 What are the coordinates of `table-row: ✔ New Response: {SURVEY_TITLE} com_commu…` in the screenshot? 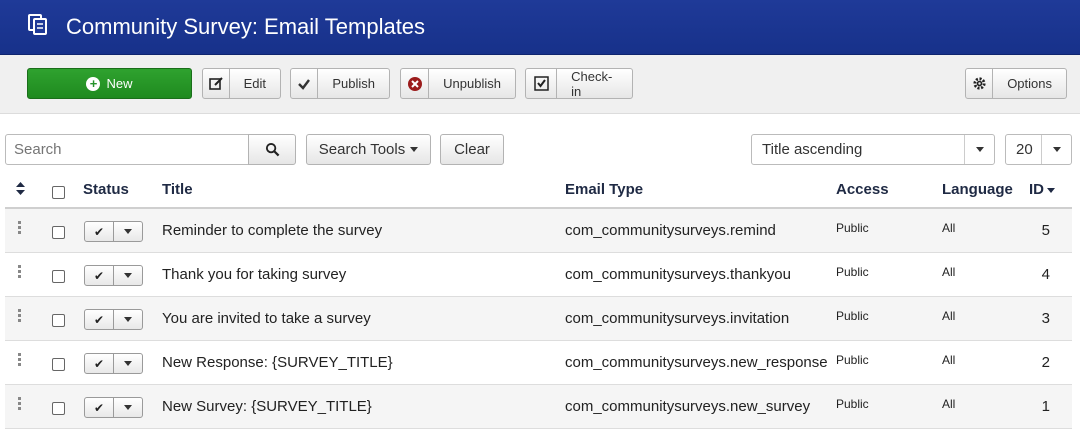 It's located at (538, 363).